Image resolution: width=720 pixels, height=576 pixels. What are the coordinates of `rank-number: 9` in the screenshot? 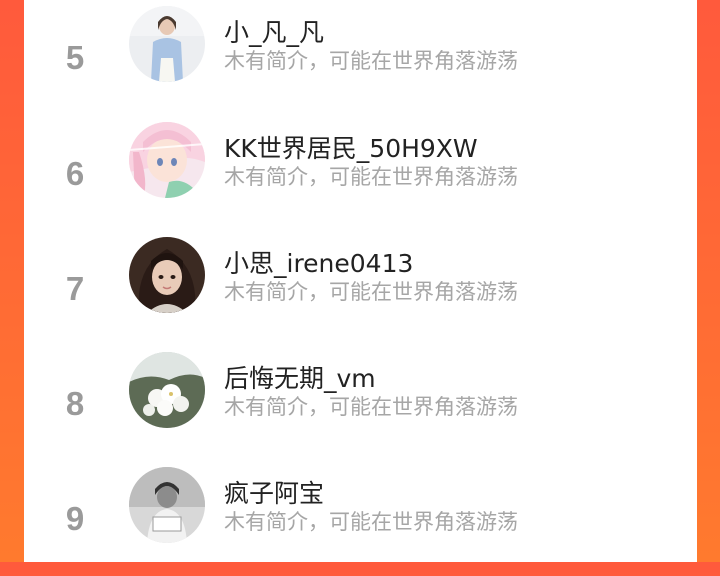 It's located at (75, 518).